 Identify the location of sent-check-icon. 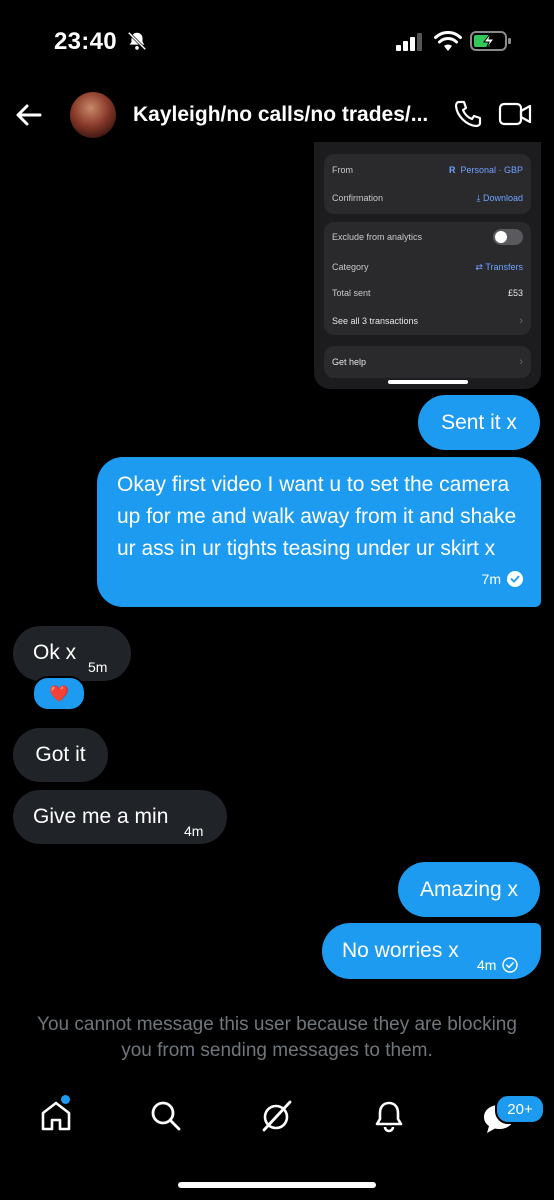
(510, 965).